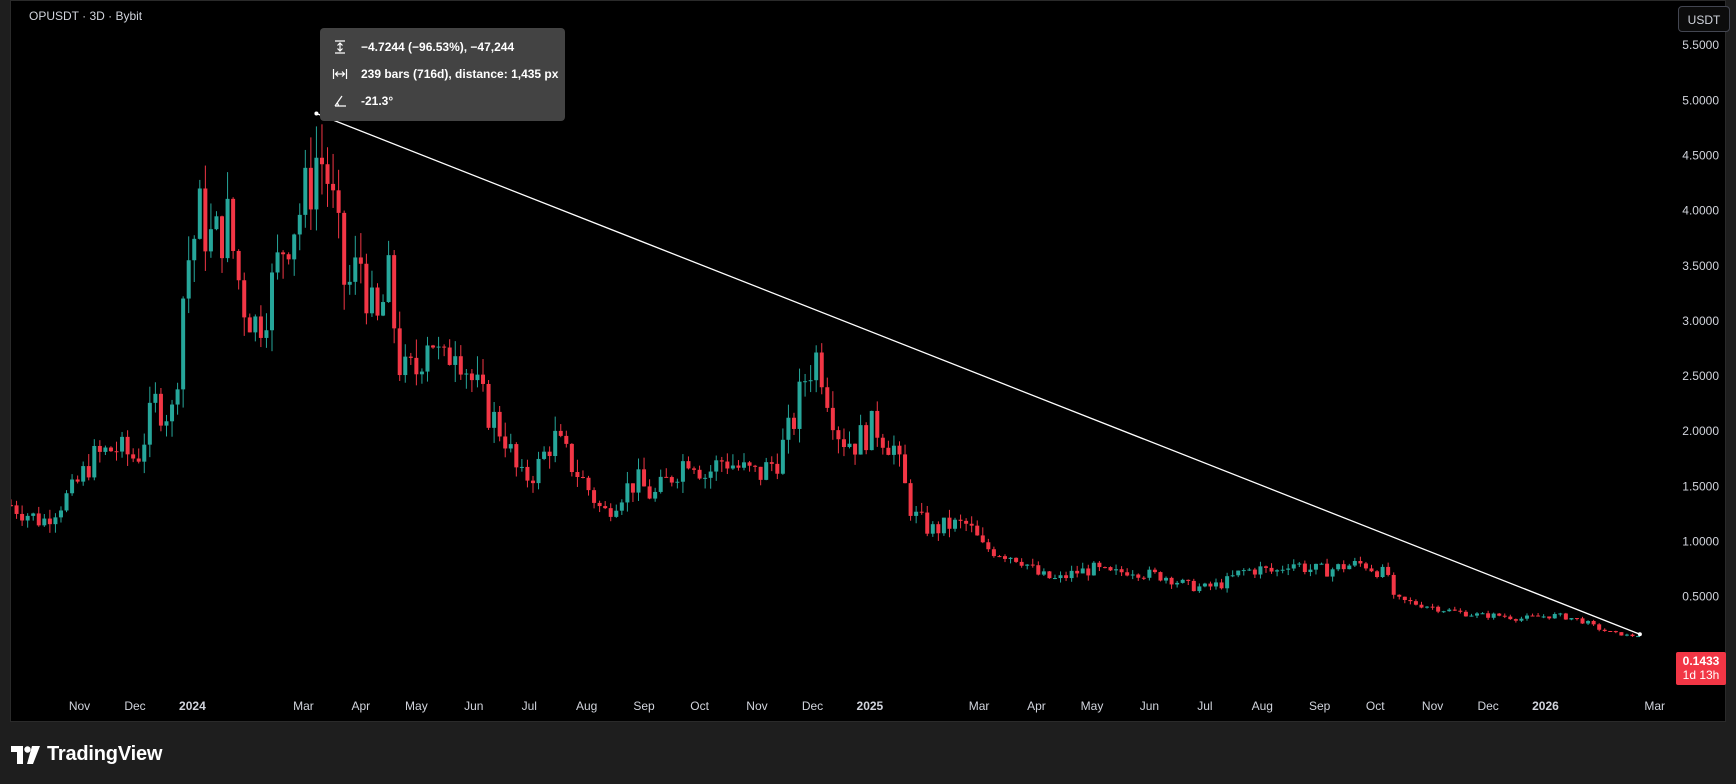 The height and width of the screenshot is (784, 1736). Describe the element at coordinates (1639, 634) in the screenshot. I see `trendline-anchor-end` at that location.